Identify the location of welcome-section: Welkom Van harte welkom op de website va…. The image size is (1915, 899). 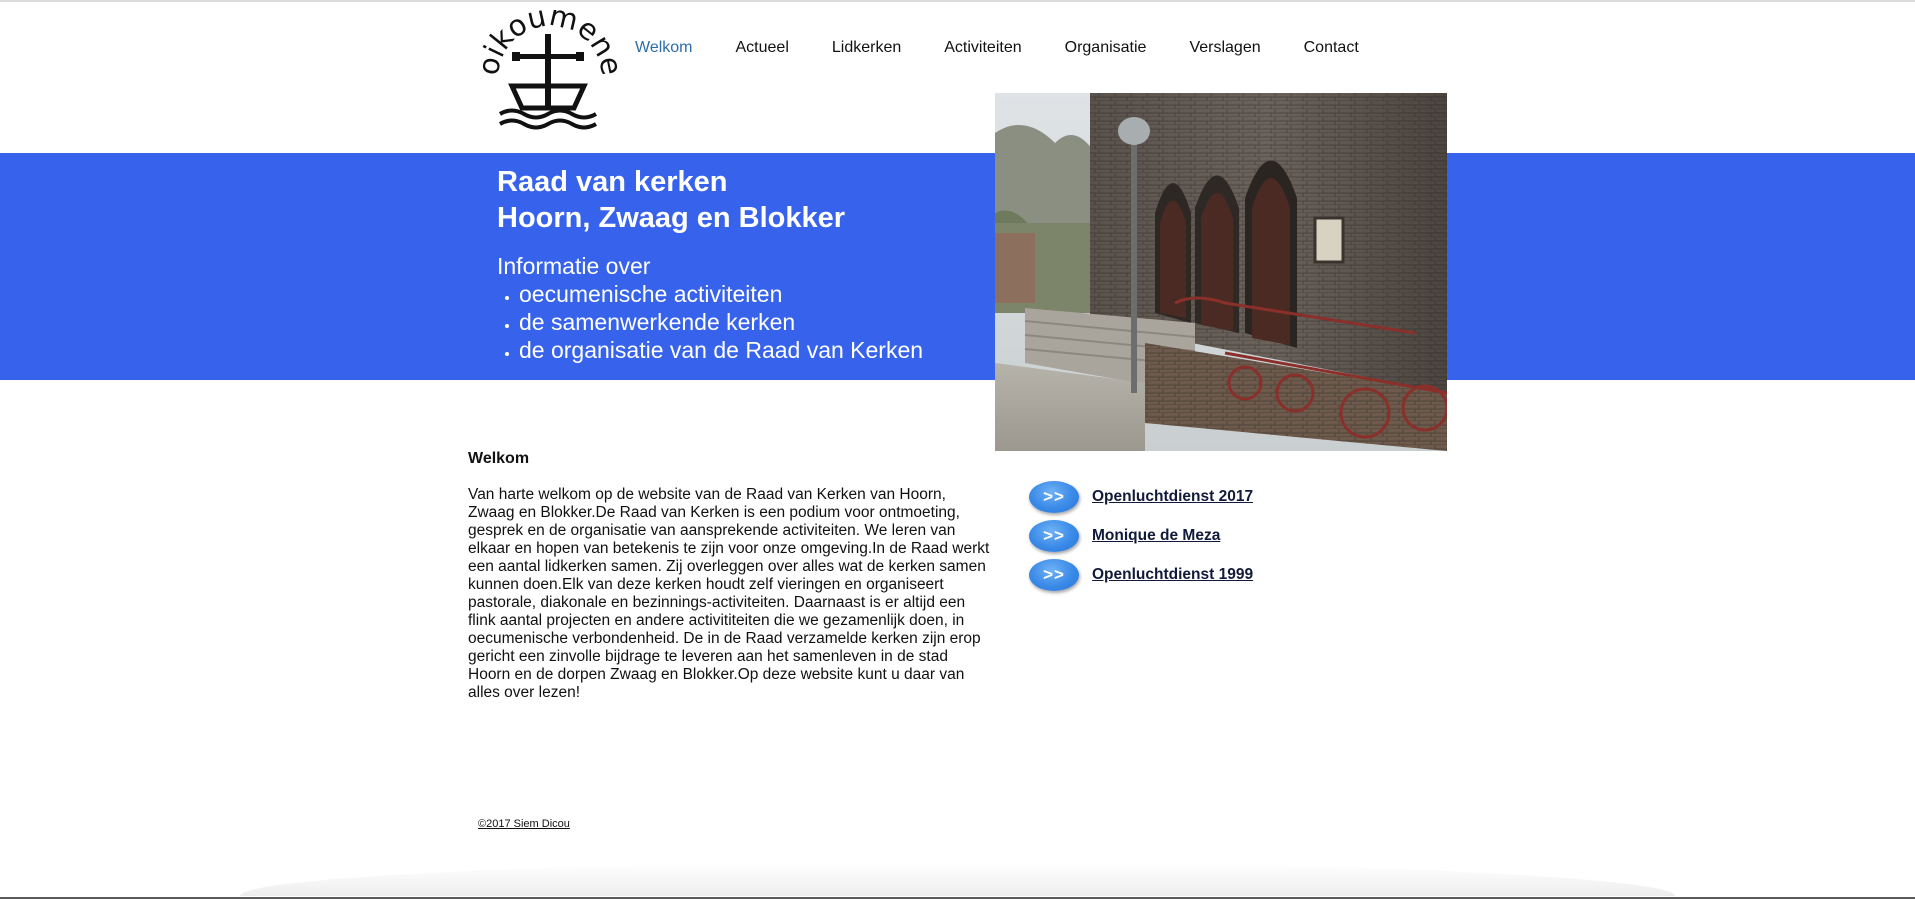
(729, 575).